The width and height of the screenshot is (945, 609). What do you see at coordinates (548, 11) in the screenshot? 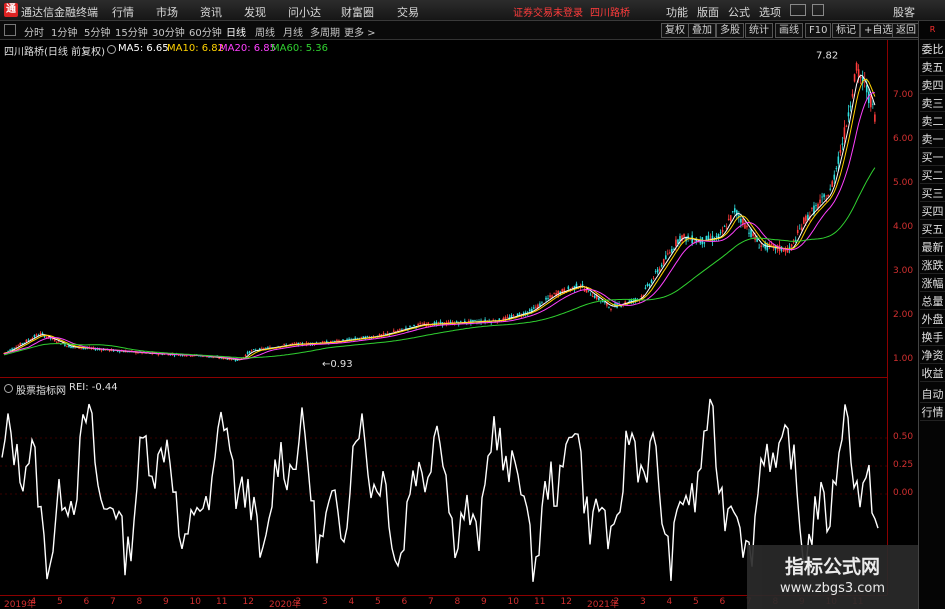
I see `login-status: 证券交易未登录` at bounding box center [548, 11].